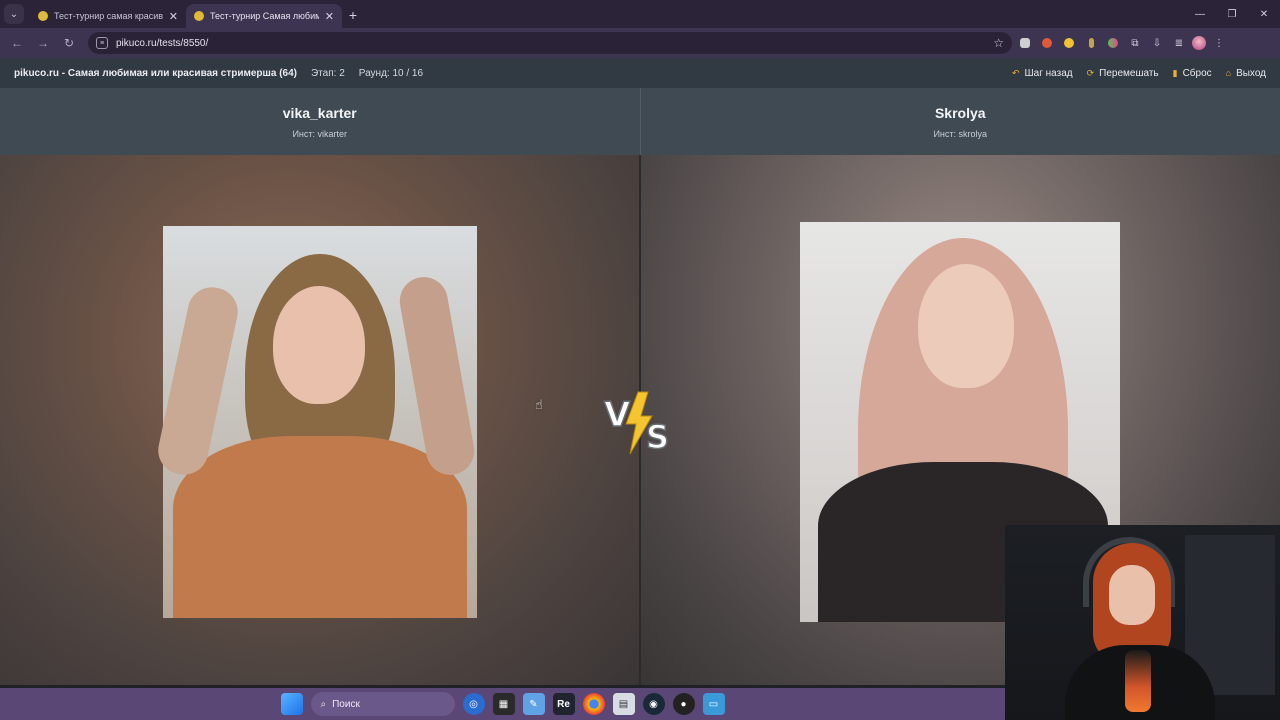 The image size is (1280, 720). I want to click on mouse-pointer-icon: ☝, so click(539, 404).